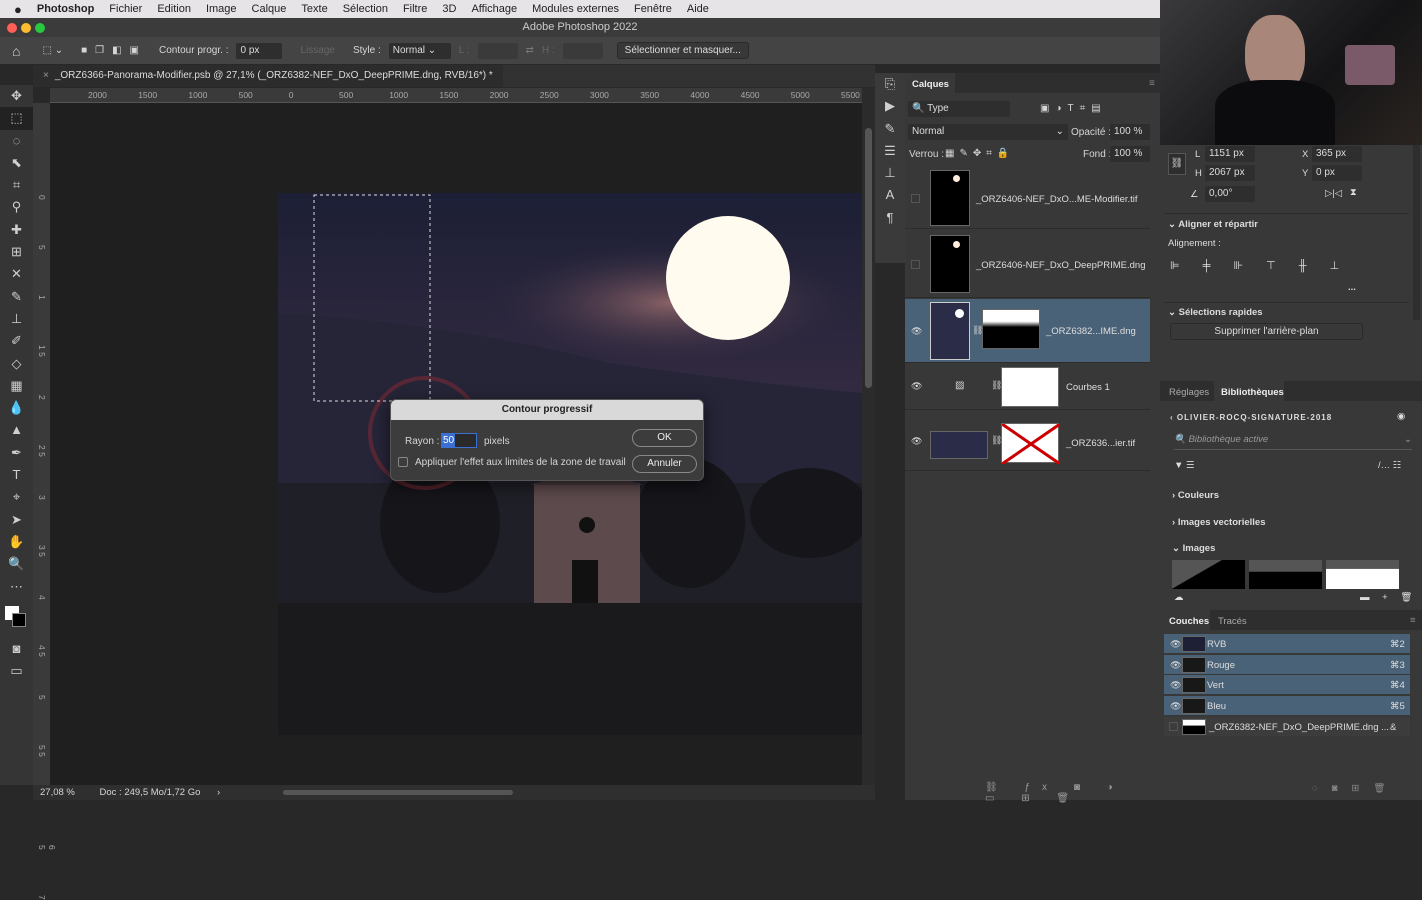 This screenshot has width=1422, height=900. Describe the element at coordinates (1100, 443) in the screenshot. I see `layer-name: _ORZ636...ier.tif` at that location.